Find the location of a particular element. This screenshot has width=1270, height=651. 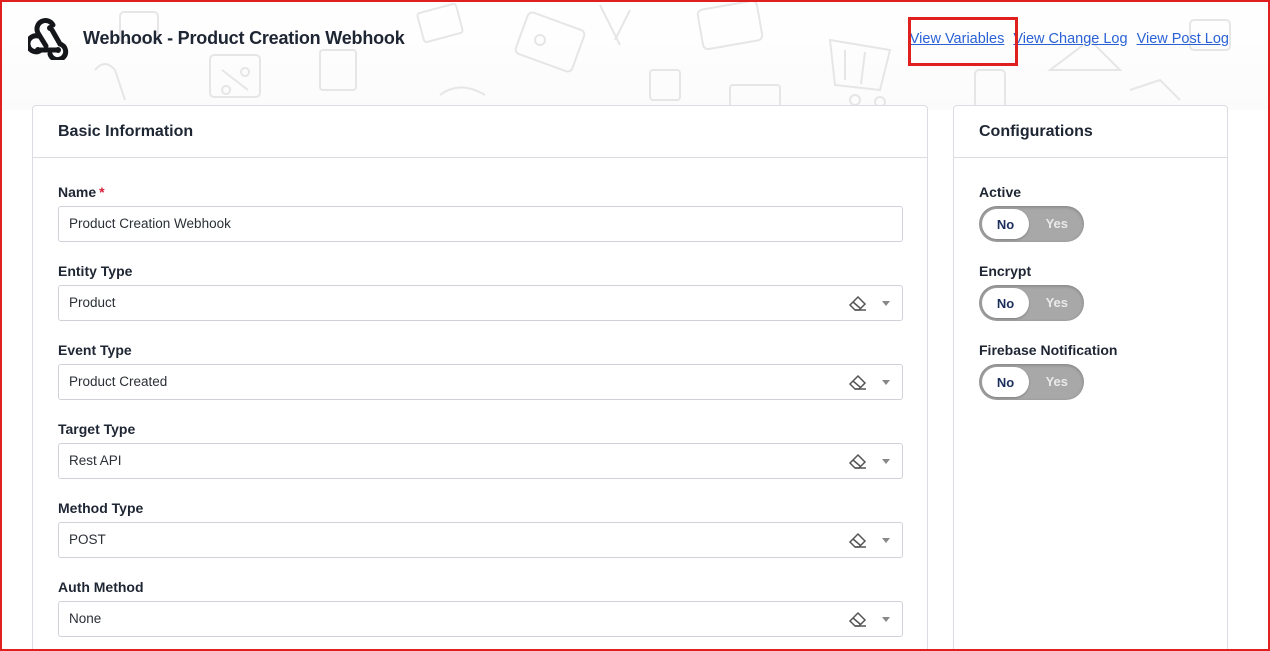

auth-method-select: None is located at coordinates (480, 619).